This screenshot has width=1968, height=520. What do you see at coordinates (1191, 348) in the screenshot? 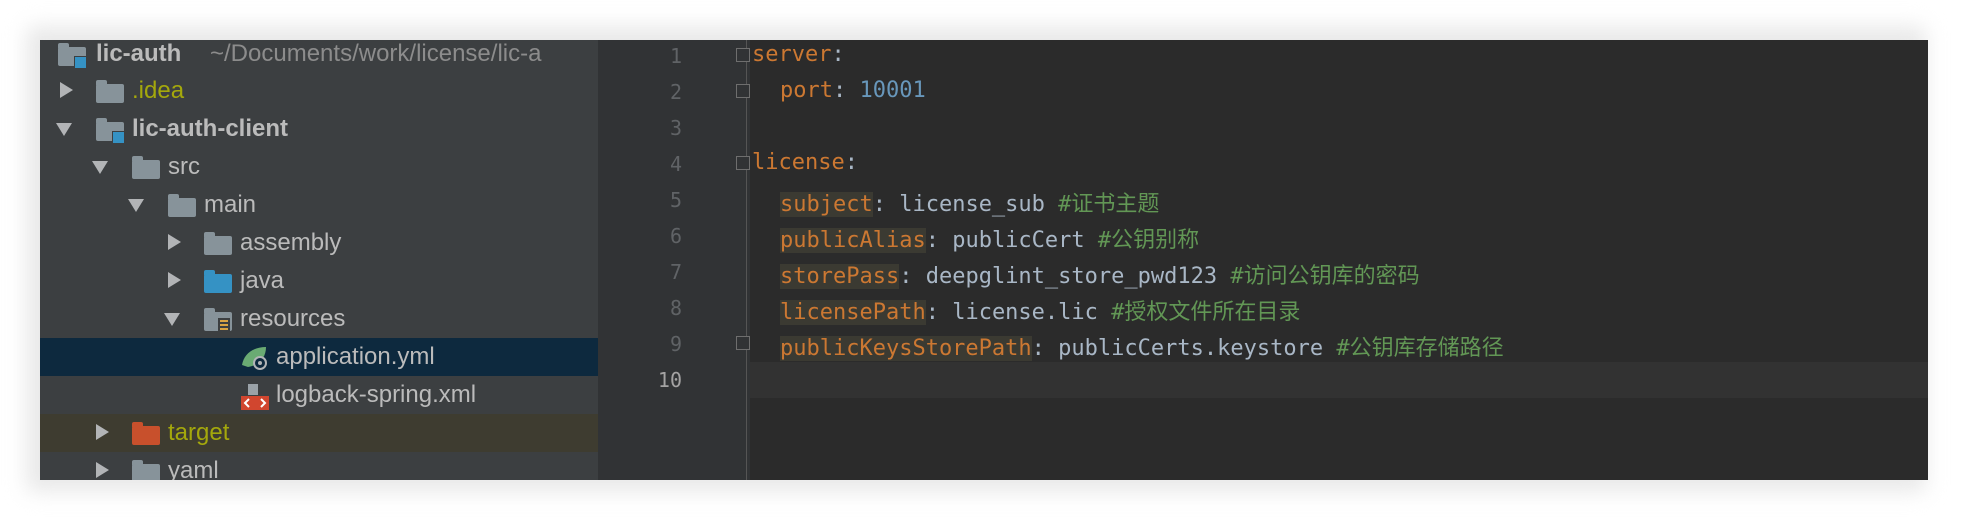
I see `yaml-value: publicCerts.keystore` at bounding box center [1191, 348].